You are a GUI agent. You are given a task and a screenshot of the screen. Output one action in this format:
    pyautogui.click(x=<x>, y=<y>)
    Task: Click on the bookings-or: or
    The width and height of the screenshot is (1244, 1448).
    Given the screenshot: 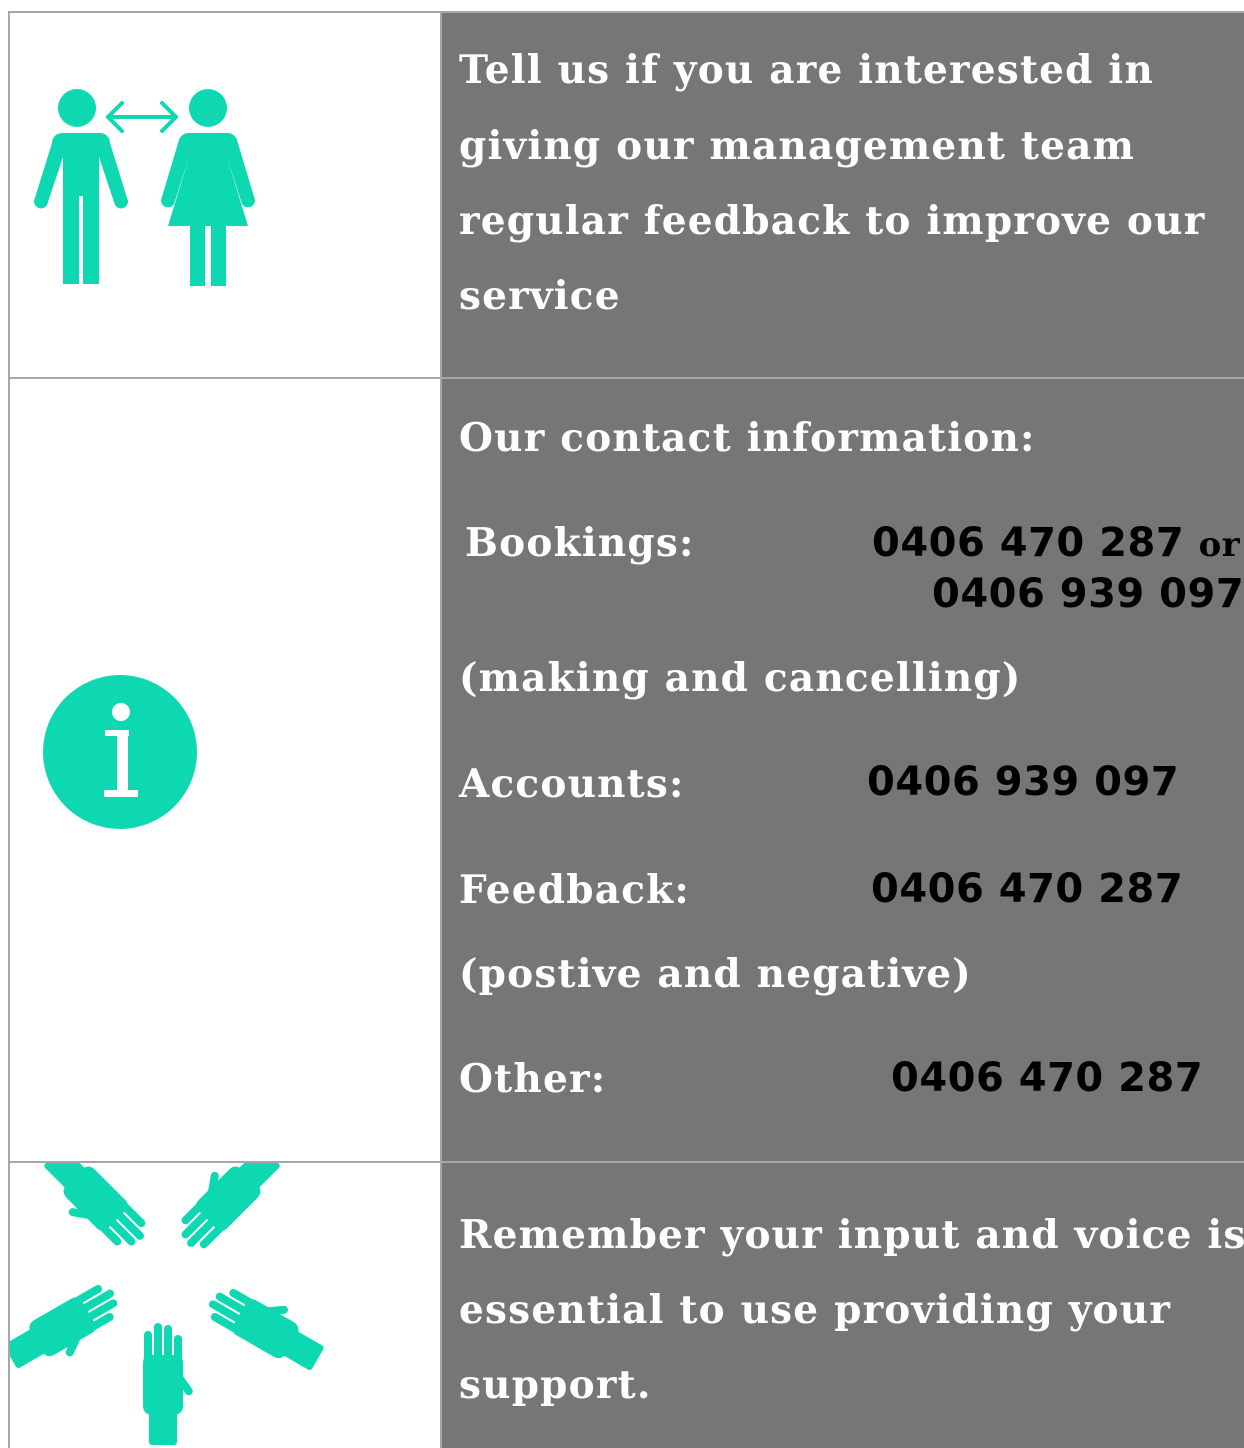 What is the action you would take?
    pyautogui.click(x=1219, y=545)
    